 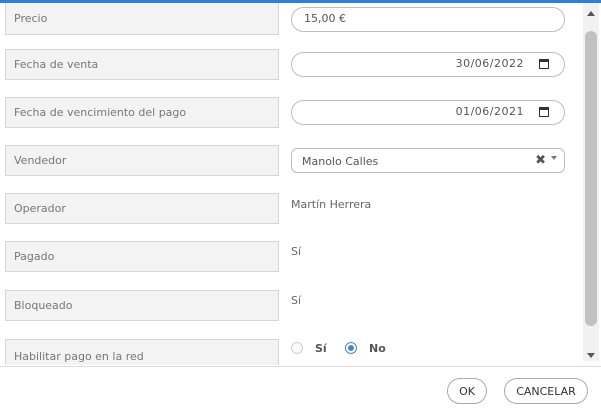 What do you see at coordinates (142, 64) in the screenshot?
I see `fecha-venta-label: Fecha de venta` at bounding box center [142, 64].